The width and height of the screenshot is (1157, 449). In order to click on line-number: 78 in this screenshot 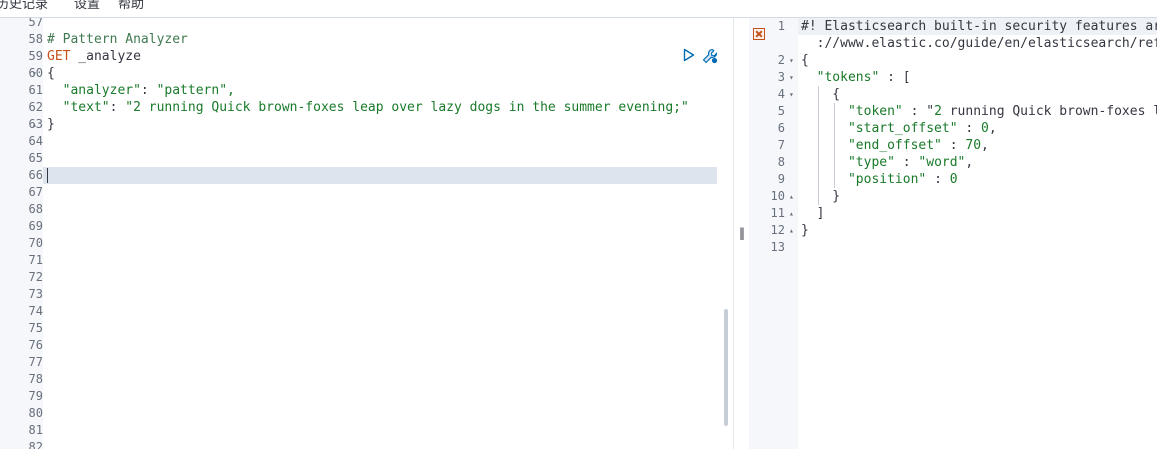, I will do `click(35, 379)`.